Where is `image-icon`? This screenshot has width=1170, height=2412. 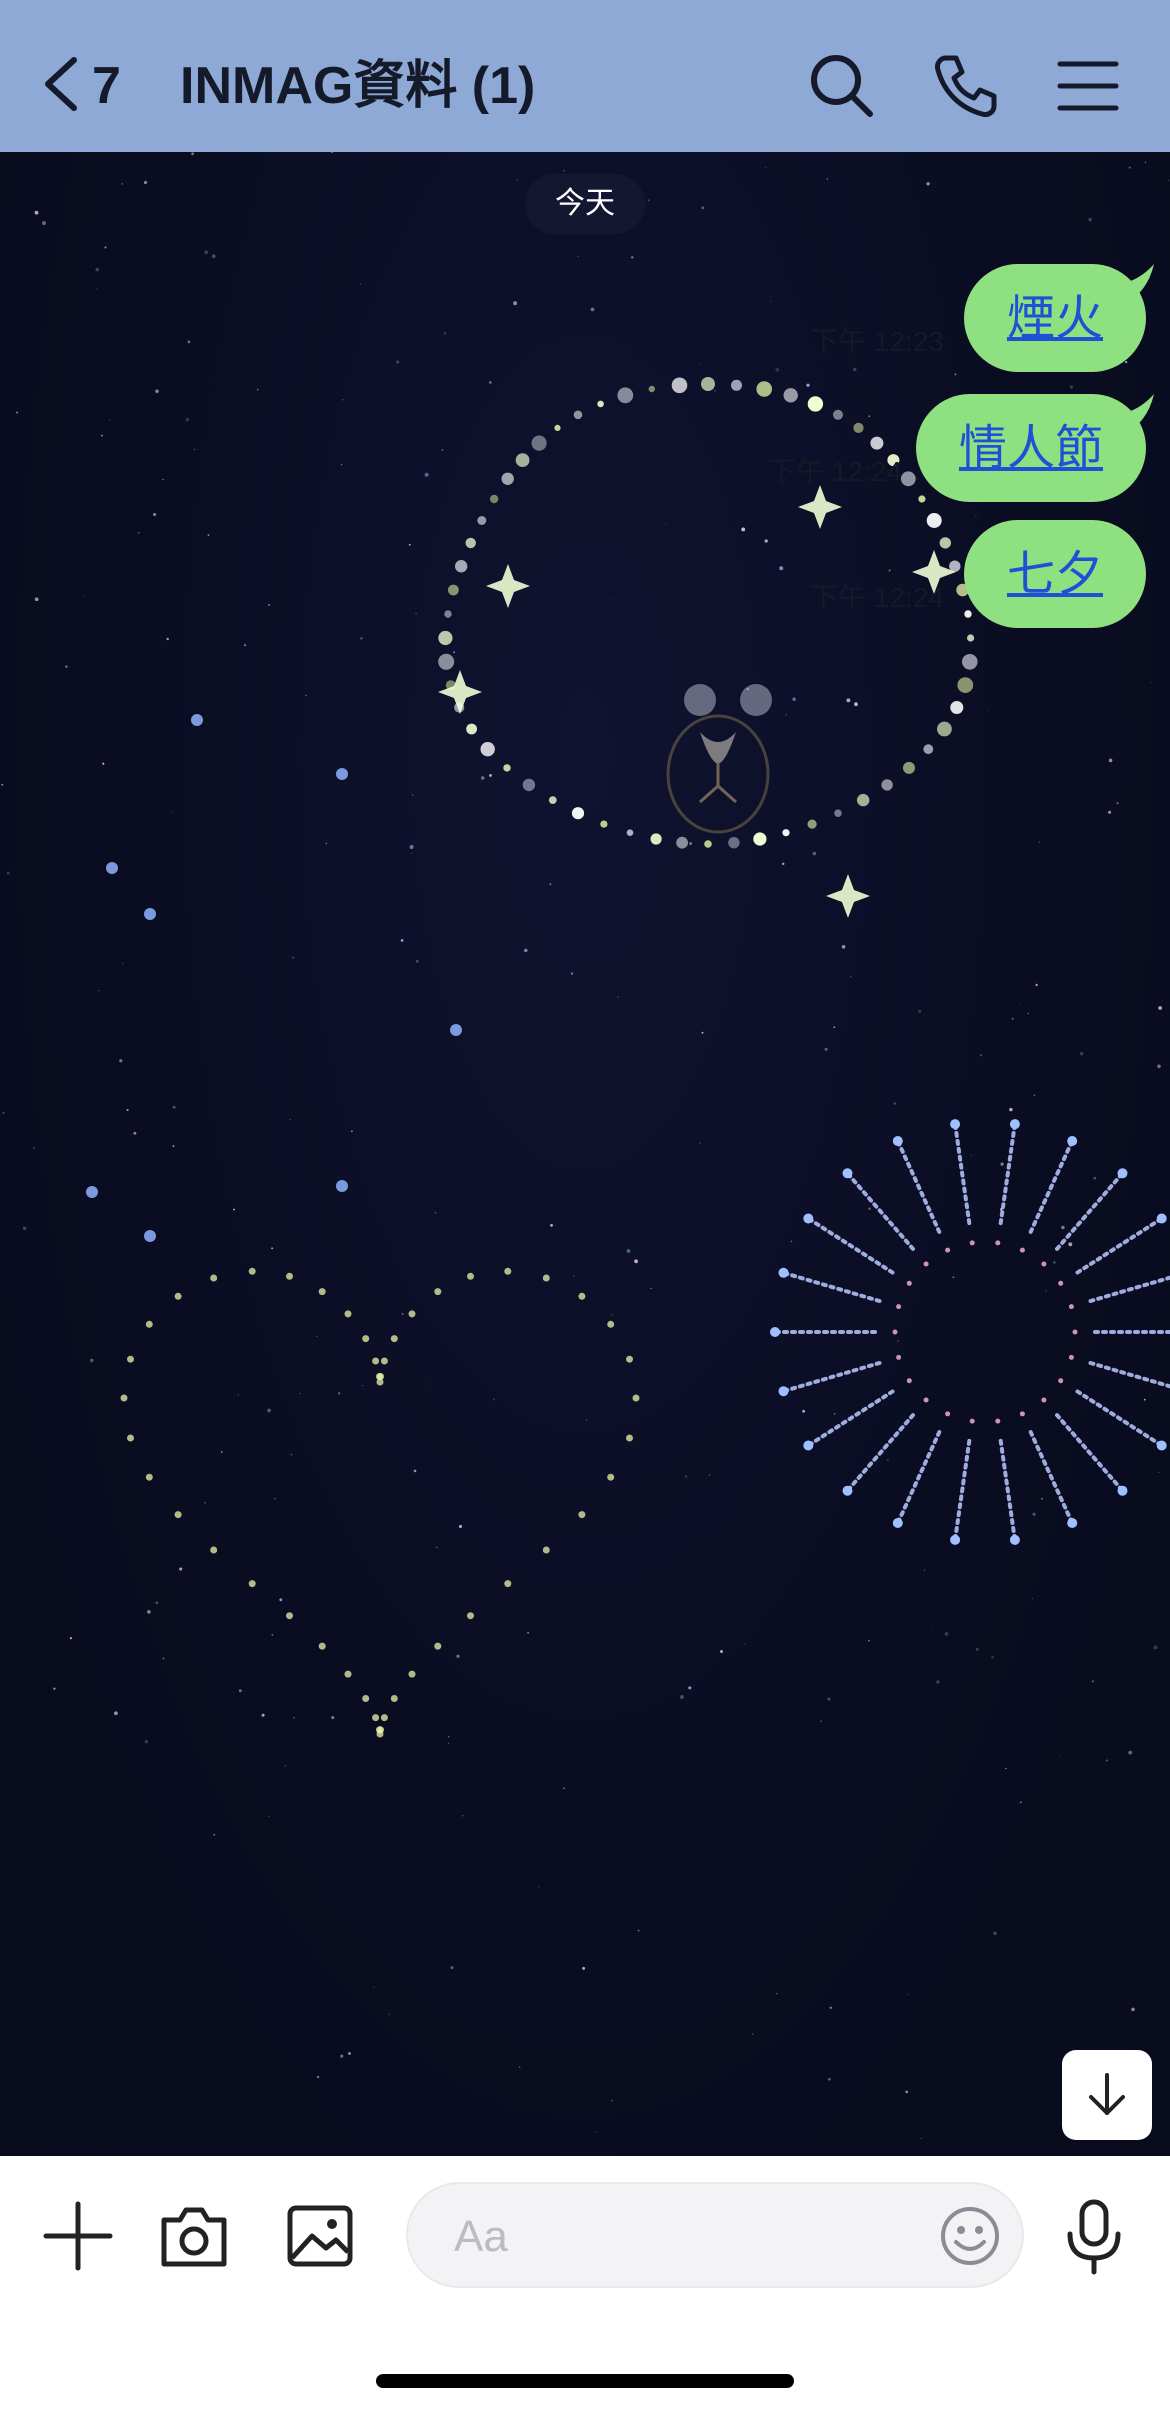 image-icon is located at coordinates (320, 2236).